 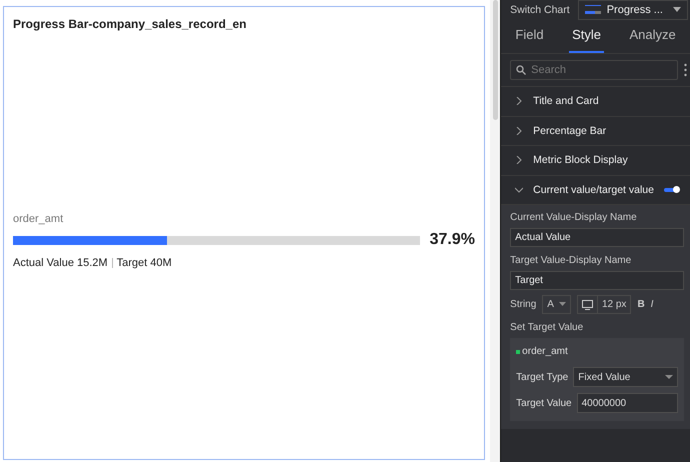 What do you see at coordinates (594, 70) in the screenshot?
I see `search-field: Search` at bounding box center [594, 70].